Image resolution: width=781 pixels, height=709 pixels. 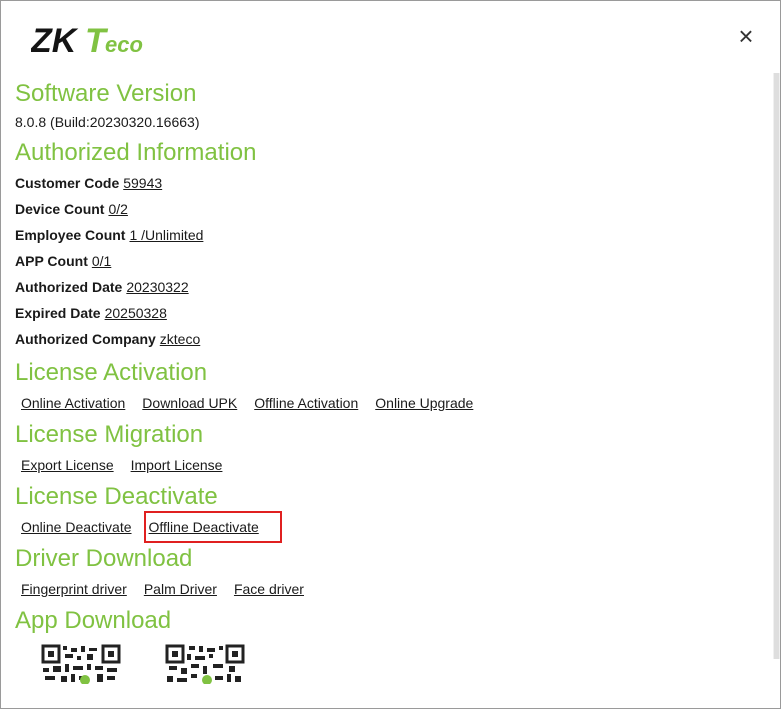 I want to click on info-row-customer-code: Customer Code 59943, so click(x=387, y=183).